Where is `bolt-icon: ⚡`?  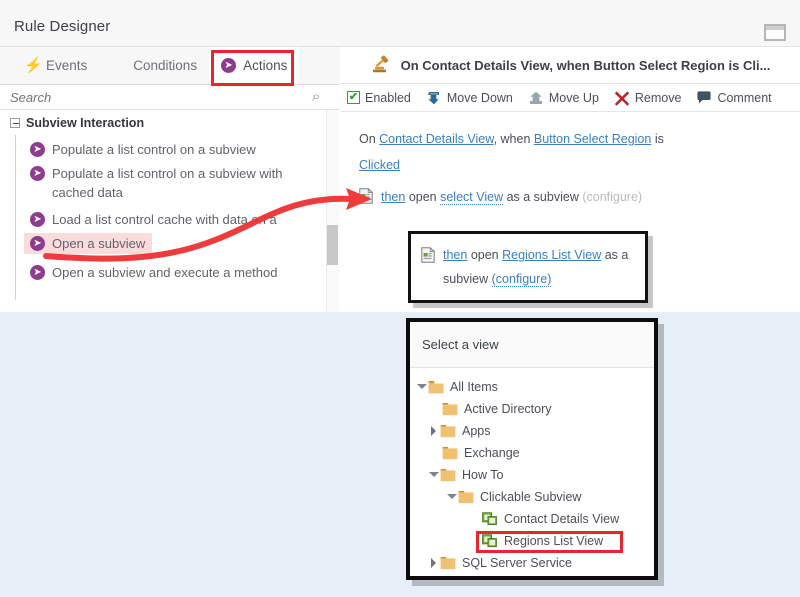
bolt-icon: ⚡ is located at coordinates (33, 65).